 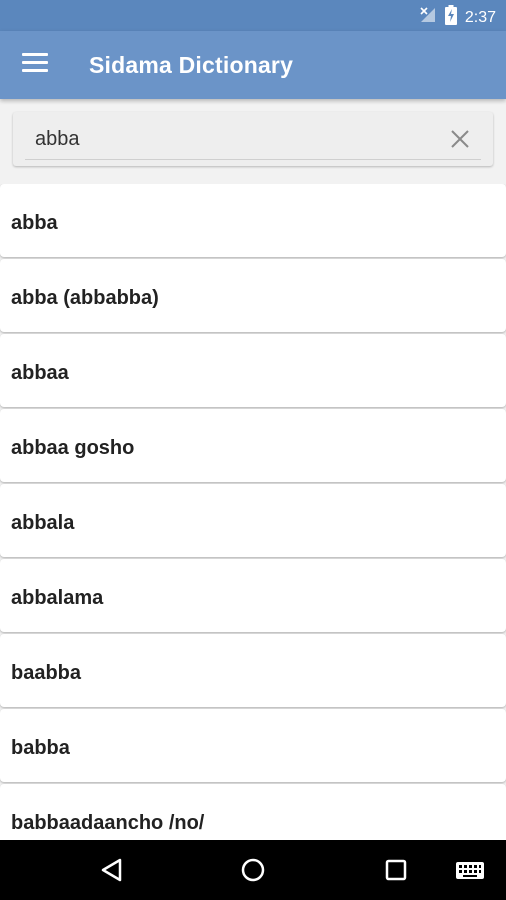 What do you see at coordinates (46, 673) in the screenshot?
I see `list-item-label: baabba` at bounding box center [46, 673].